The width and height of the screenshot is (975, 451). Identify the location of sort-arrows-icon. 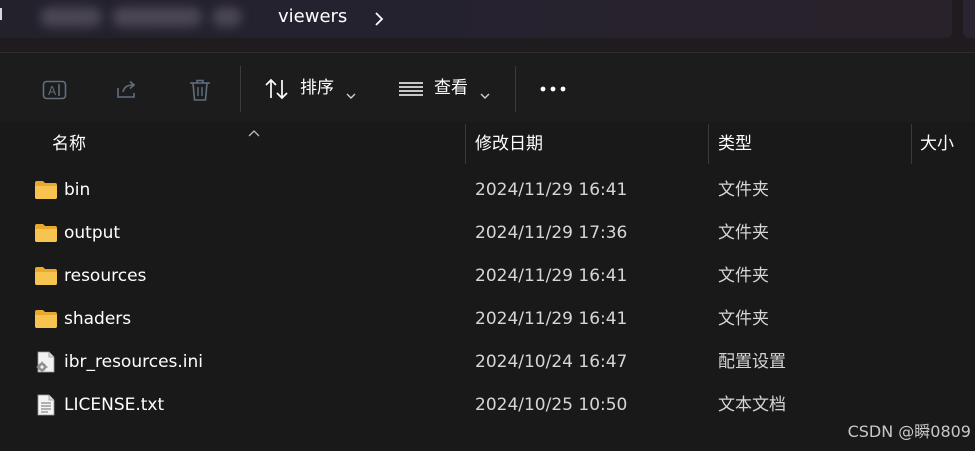
(277, 89).